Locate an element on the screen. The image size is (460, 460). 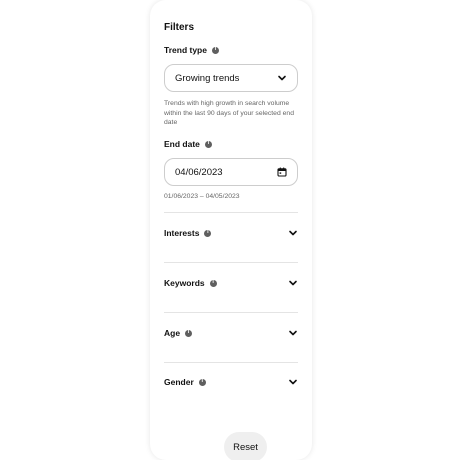
interests-label: Interests is located at coordinates (182, 233).